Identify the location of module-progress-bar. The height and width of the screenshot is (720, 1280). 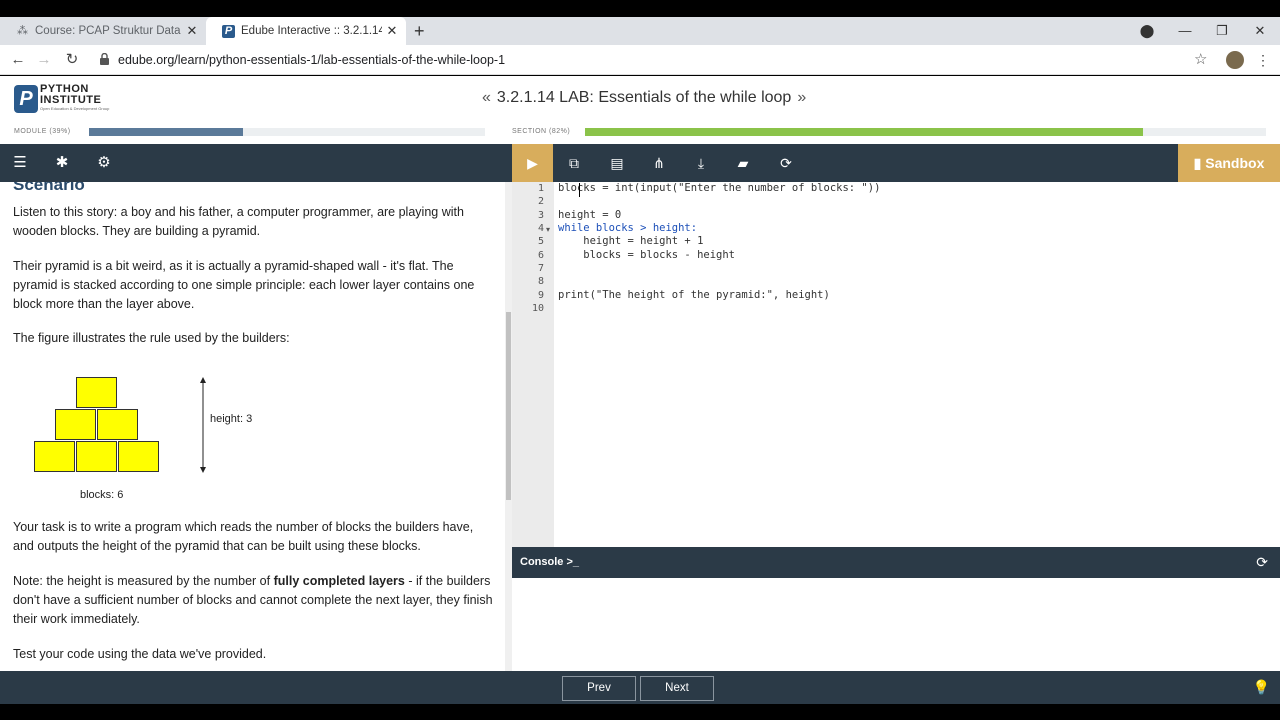
(287, 132).